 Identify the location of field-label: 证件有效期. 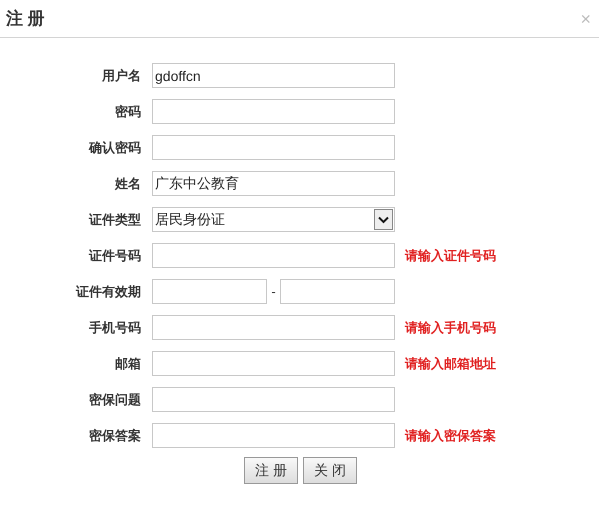
(108, 291).